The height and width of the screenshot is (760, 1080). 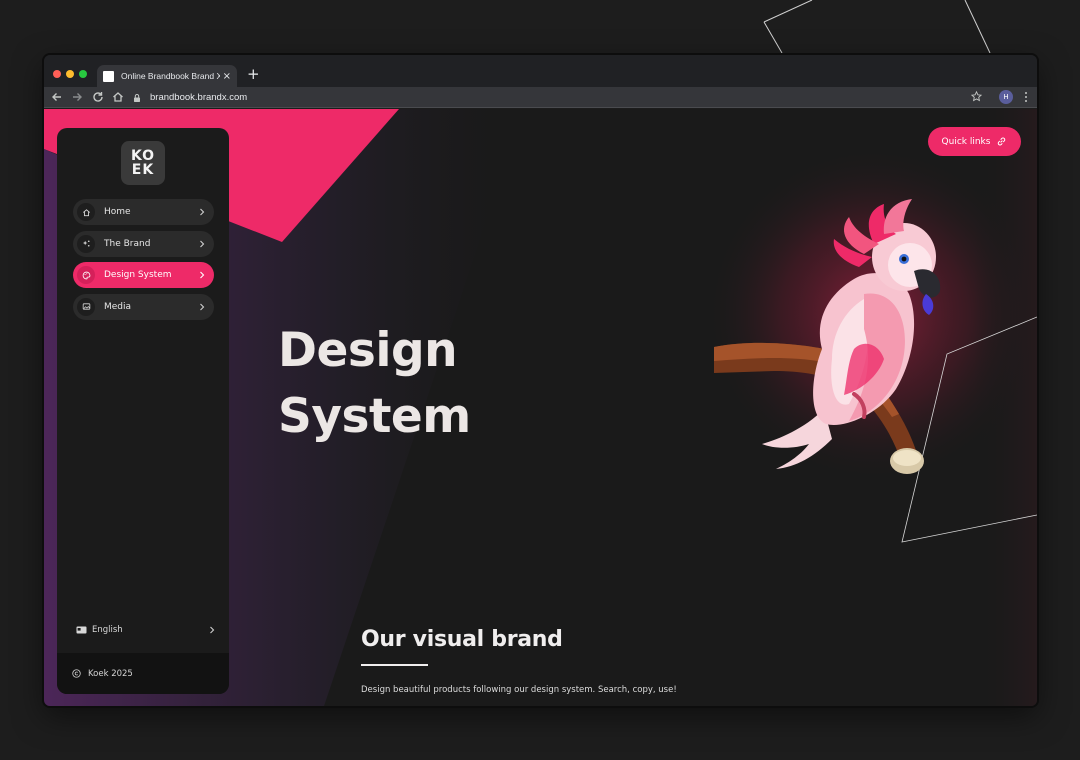 What do you see at coordinates (394, 665) in the screenshot?
I see `section-divider` at bounding box center [394, 665].